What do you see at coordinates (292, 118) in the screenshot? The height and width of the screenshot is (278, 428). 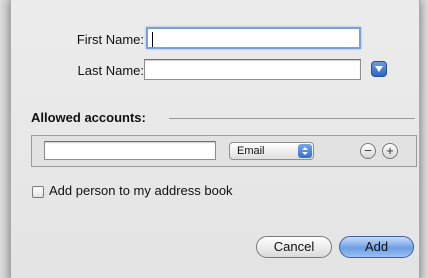 I see `section-divider` at bounding box center [292, 118].